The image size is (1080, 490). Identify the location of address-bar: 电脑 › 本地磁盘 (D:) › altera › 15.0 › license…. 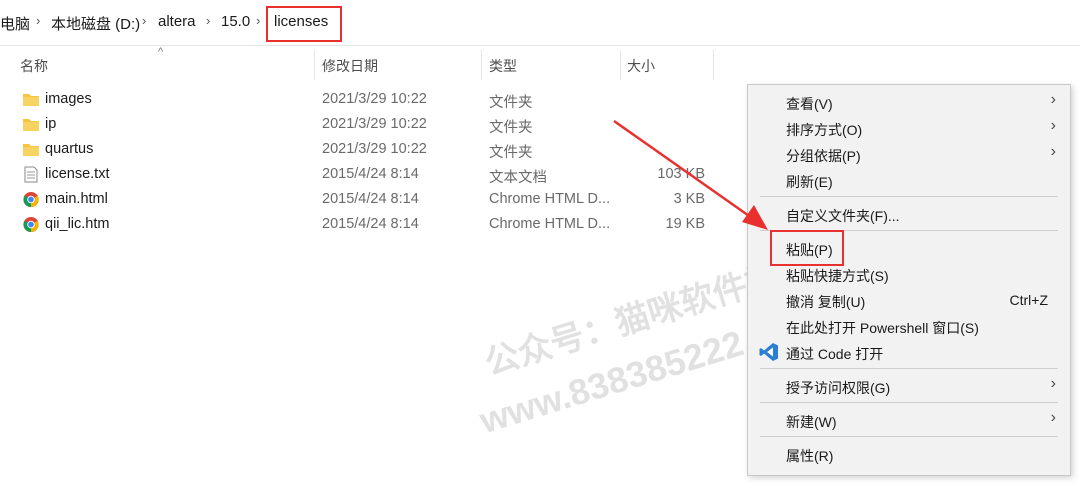
(540, 23).